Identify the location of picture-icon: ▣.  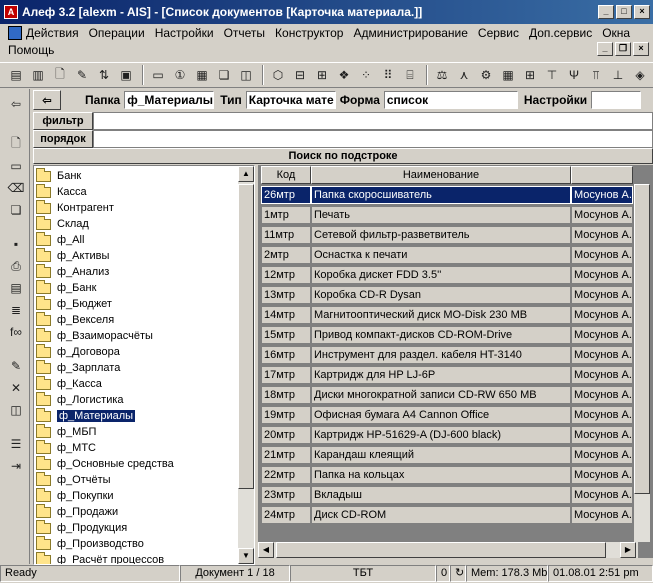
(126, 75).